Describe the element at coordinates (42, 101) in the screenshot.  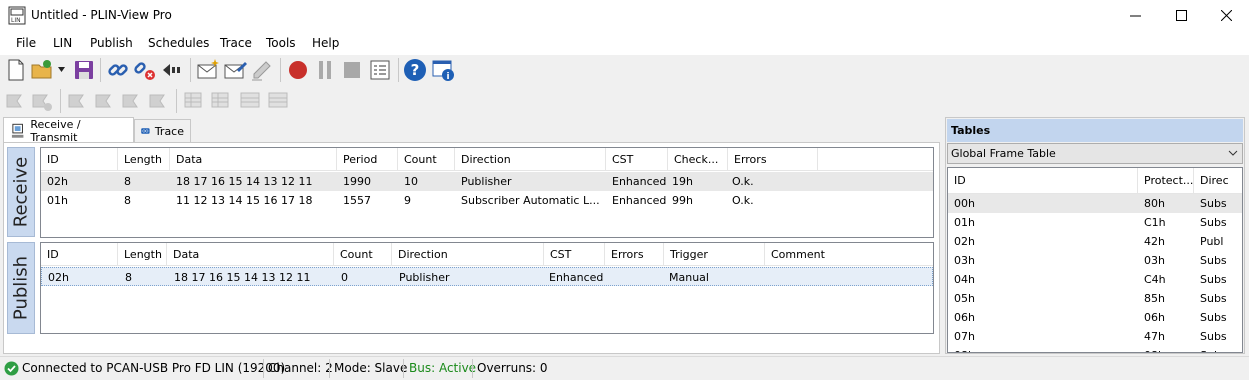
I see `schedule-stop-icon` at that location.